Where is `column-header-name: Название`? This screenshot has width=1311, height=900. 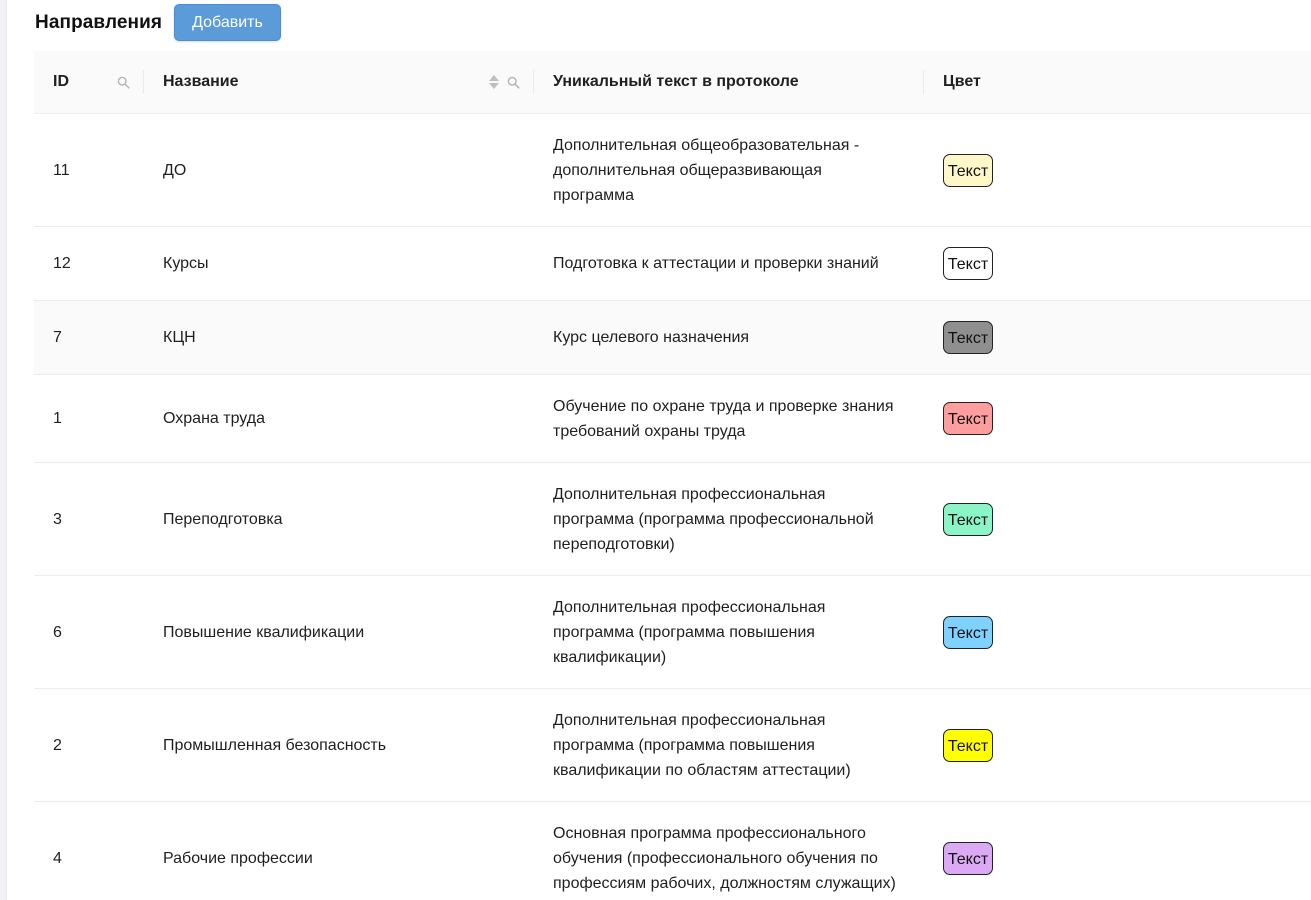 column-header-name: Название is located at coordinates (339, 82).